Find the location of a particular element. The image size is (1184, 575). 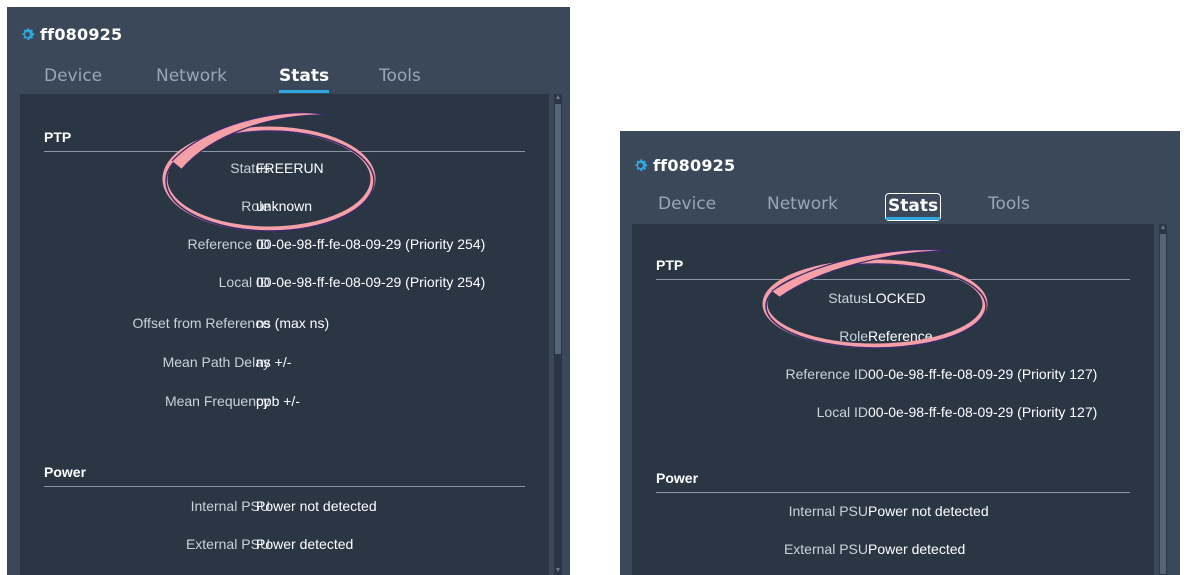

stat-value: ns (max ns) is located at coordinates (293, 323).